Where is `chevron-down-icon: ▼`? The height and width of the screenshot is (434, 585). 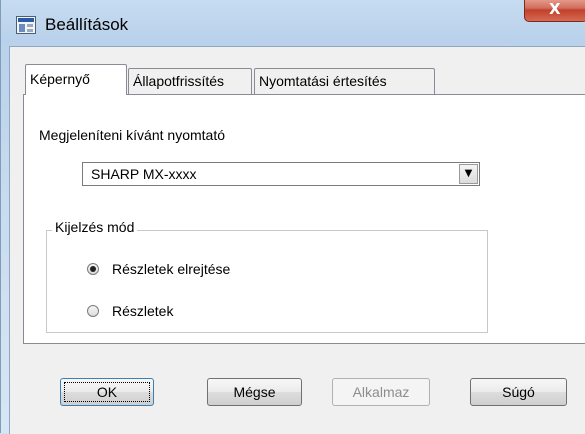
chevron-down-icon: ▼ is located at coordinates (468, 174).